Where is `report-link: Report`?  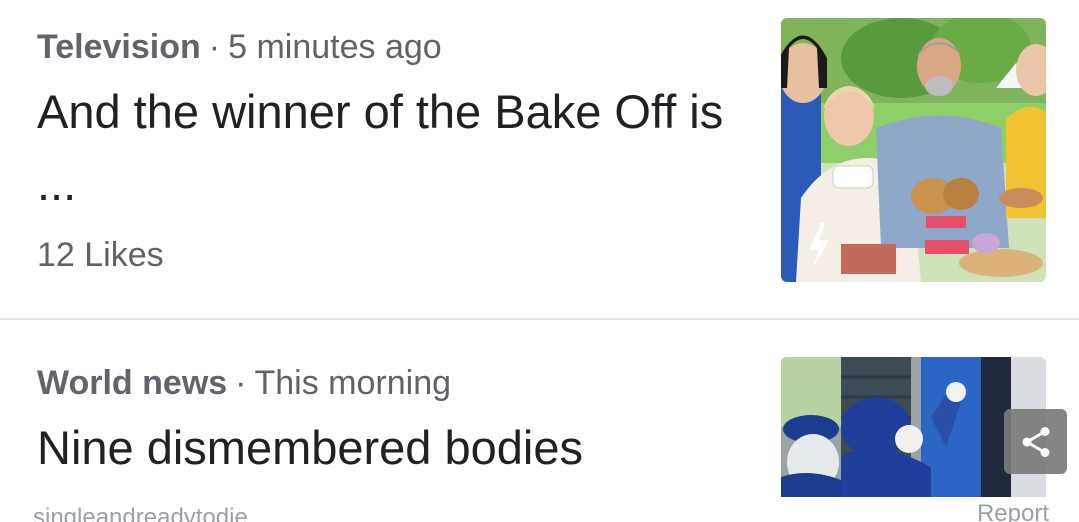 report-link: Report is located at coordinates (1013, 511).